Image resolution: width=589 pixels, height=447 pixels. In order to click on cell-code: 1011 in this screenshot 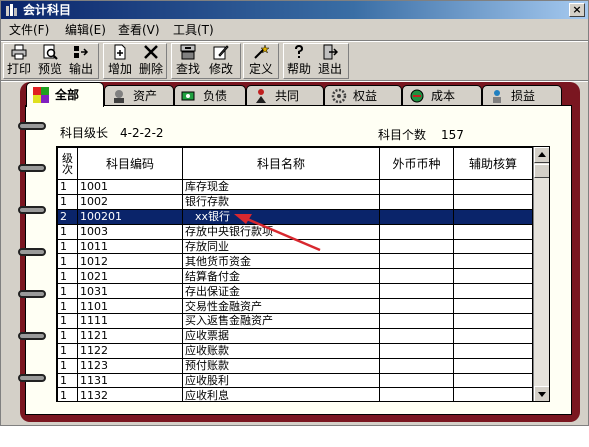, I will do `click(130, 246)`.